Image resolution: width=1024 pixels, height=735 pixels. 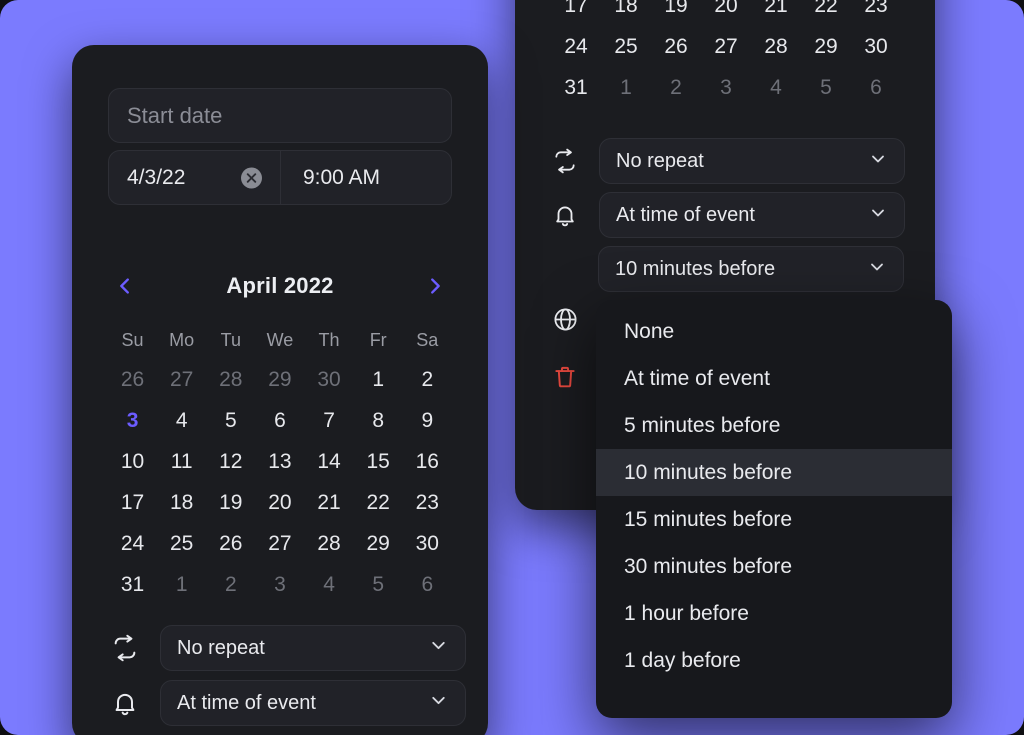 I want to click on calendar-day: 7, so click(x=329, y=420).